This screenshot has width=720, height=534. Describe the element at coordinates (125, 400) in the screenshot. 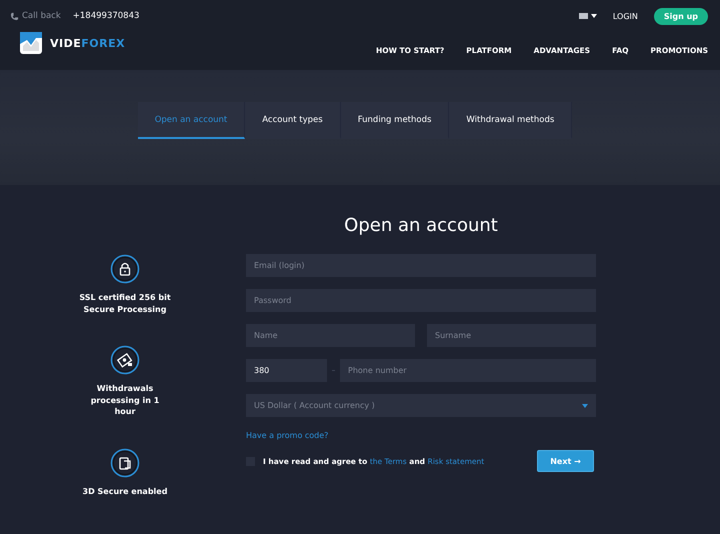

I see `feature-text: Withdrawals processing in 1 hour` at that location.